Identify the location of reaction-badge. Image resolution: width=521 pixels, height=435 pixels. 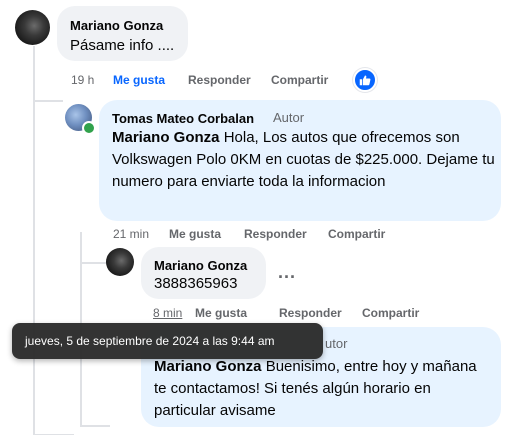
(365, 80).